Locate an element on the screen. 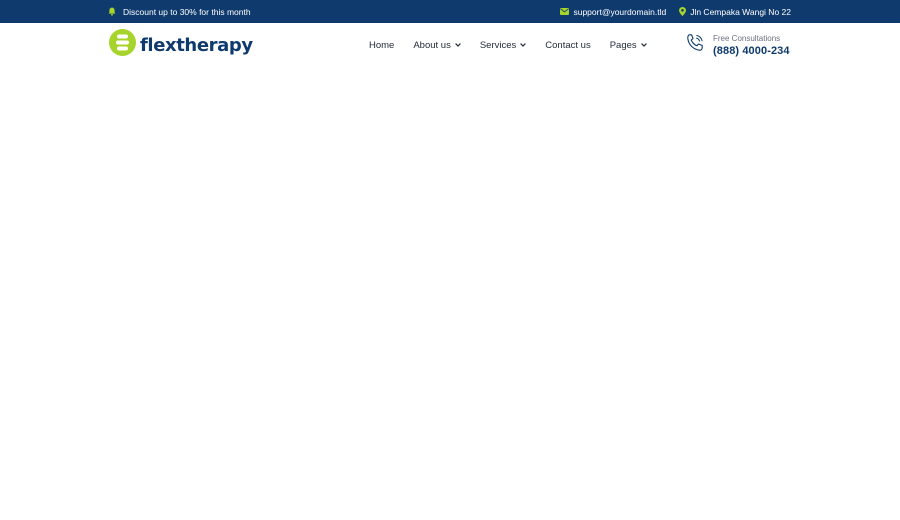 This screenshot has height=520, width=900. promo: Discount up to 30% for this month is located at coordinates (179, 11).